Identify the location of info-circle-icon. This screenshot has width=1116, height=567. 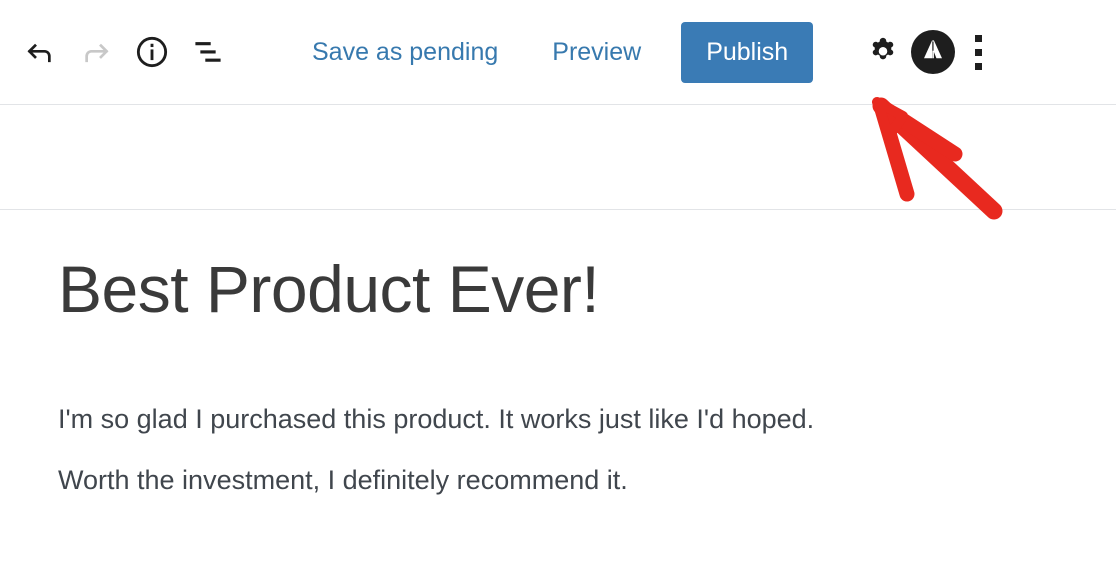
(152, 52).